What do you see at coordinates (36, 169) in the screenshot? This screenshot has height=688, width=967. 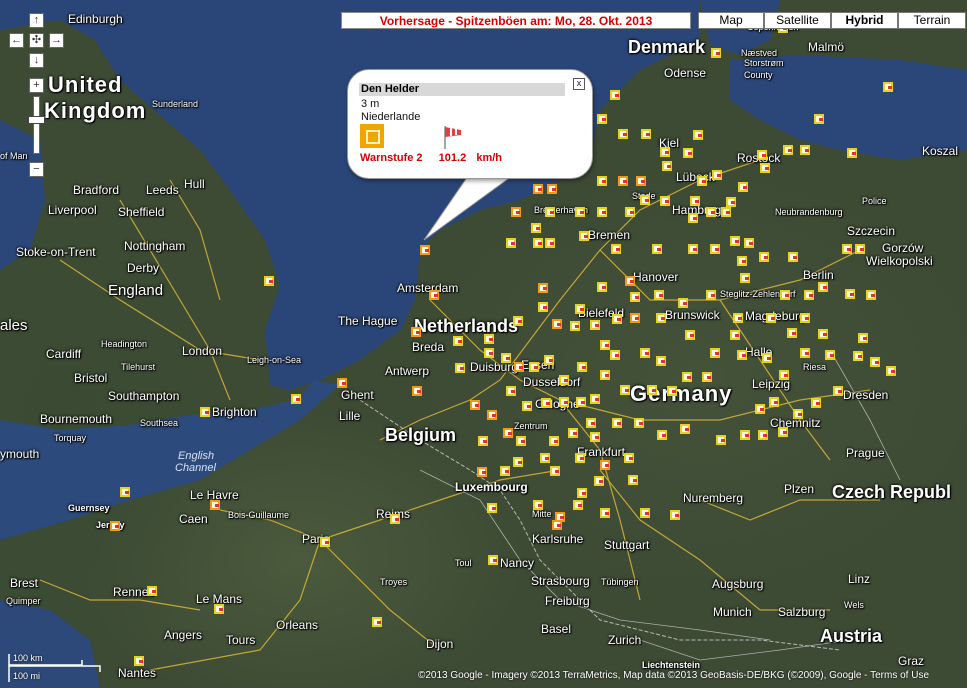 I see `zoom-out-button: −` at bounding box center [36, 169].